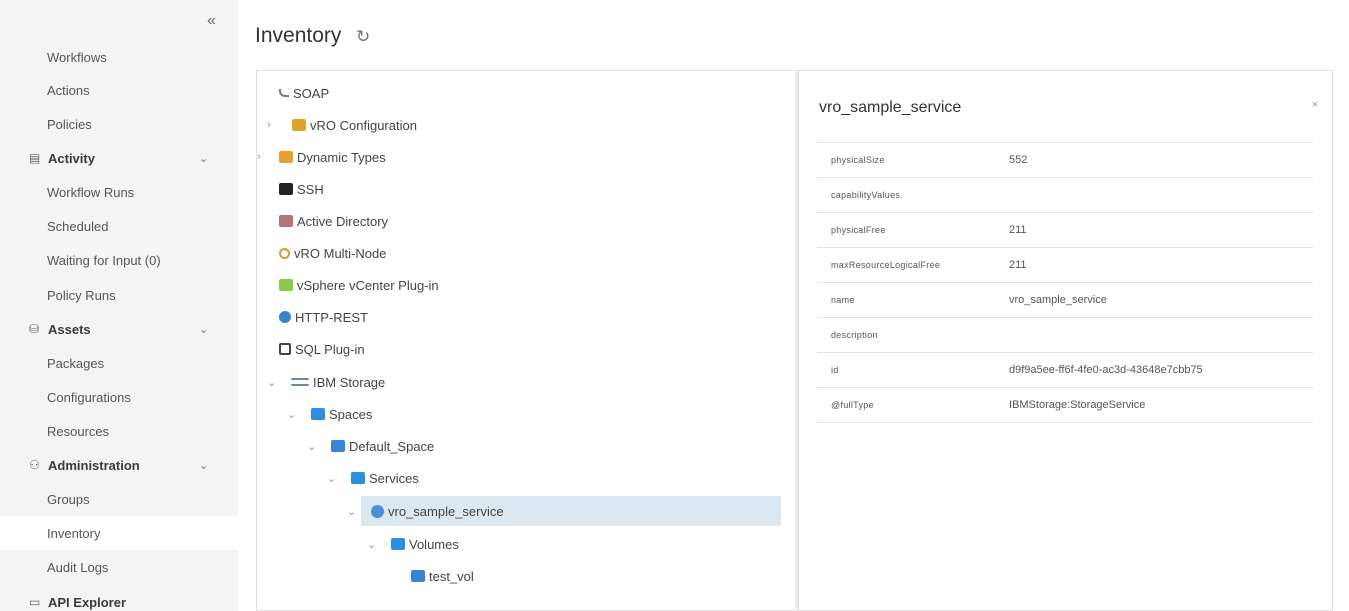 The image size is (1349, 611). Describe the element at coordinates (35, 602) in the screenshot. I see `api-explorer-icon: ▭` at that location.